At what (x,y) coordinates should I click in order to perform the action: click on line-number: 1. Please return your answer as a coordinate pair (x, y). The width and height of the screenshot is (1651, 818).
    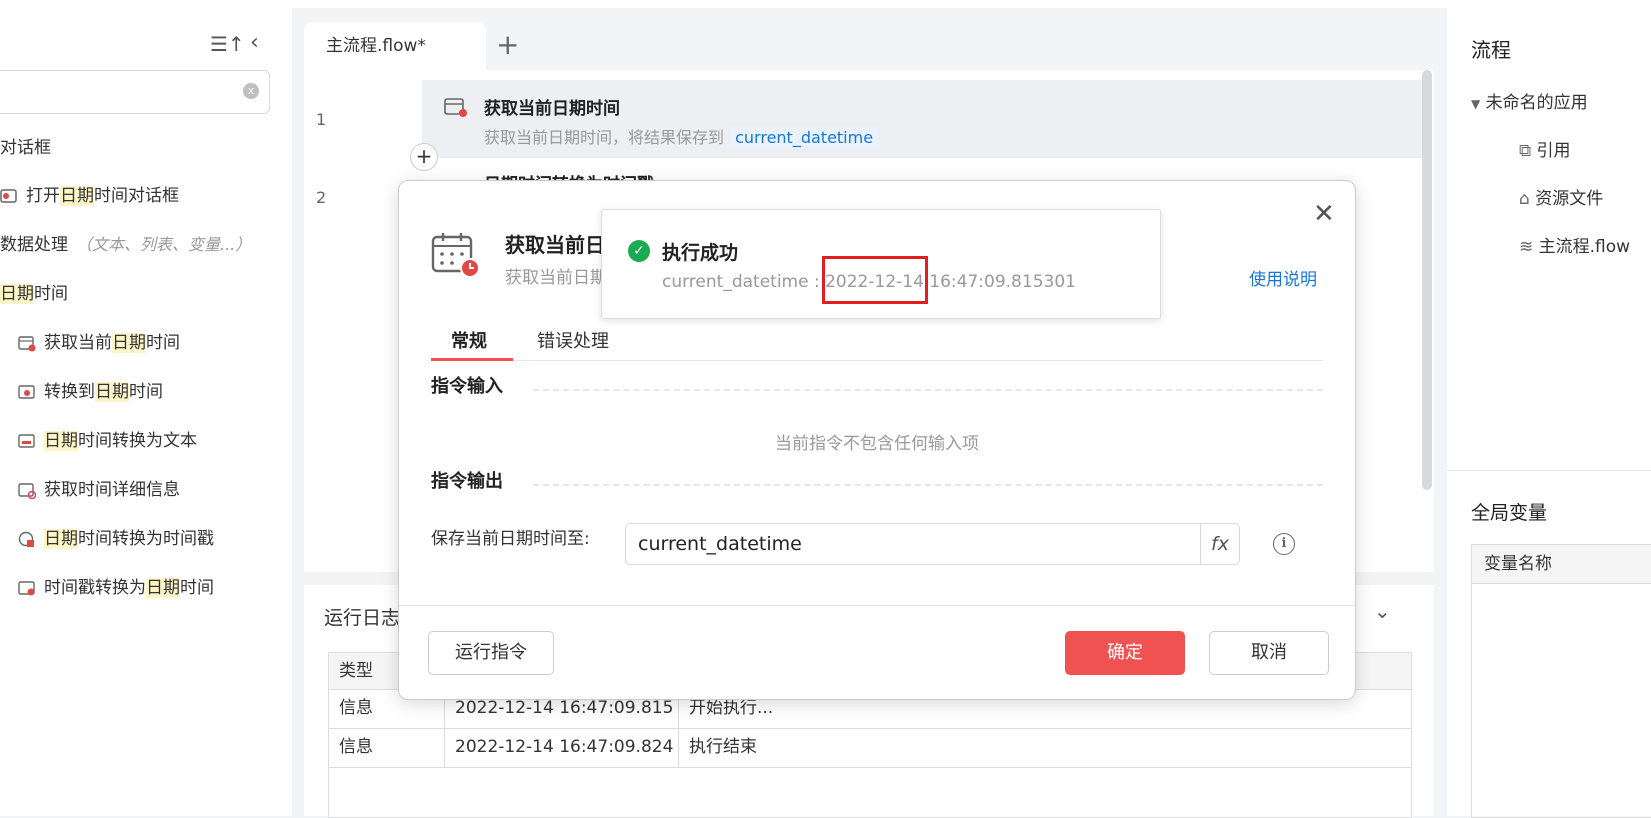
    Looking at the image, I should click on (321, 119).